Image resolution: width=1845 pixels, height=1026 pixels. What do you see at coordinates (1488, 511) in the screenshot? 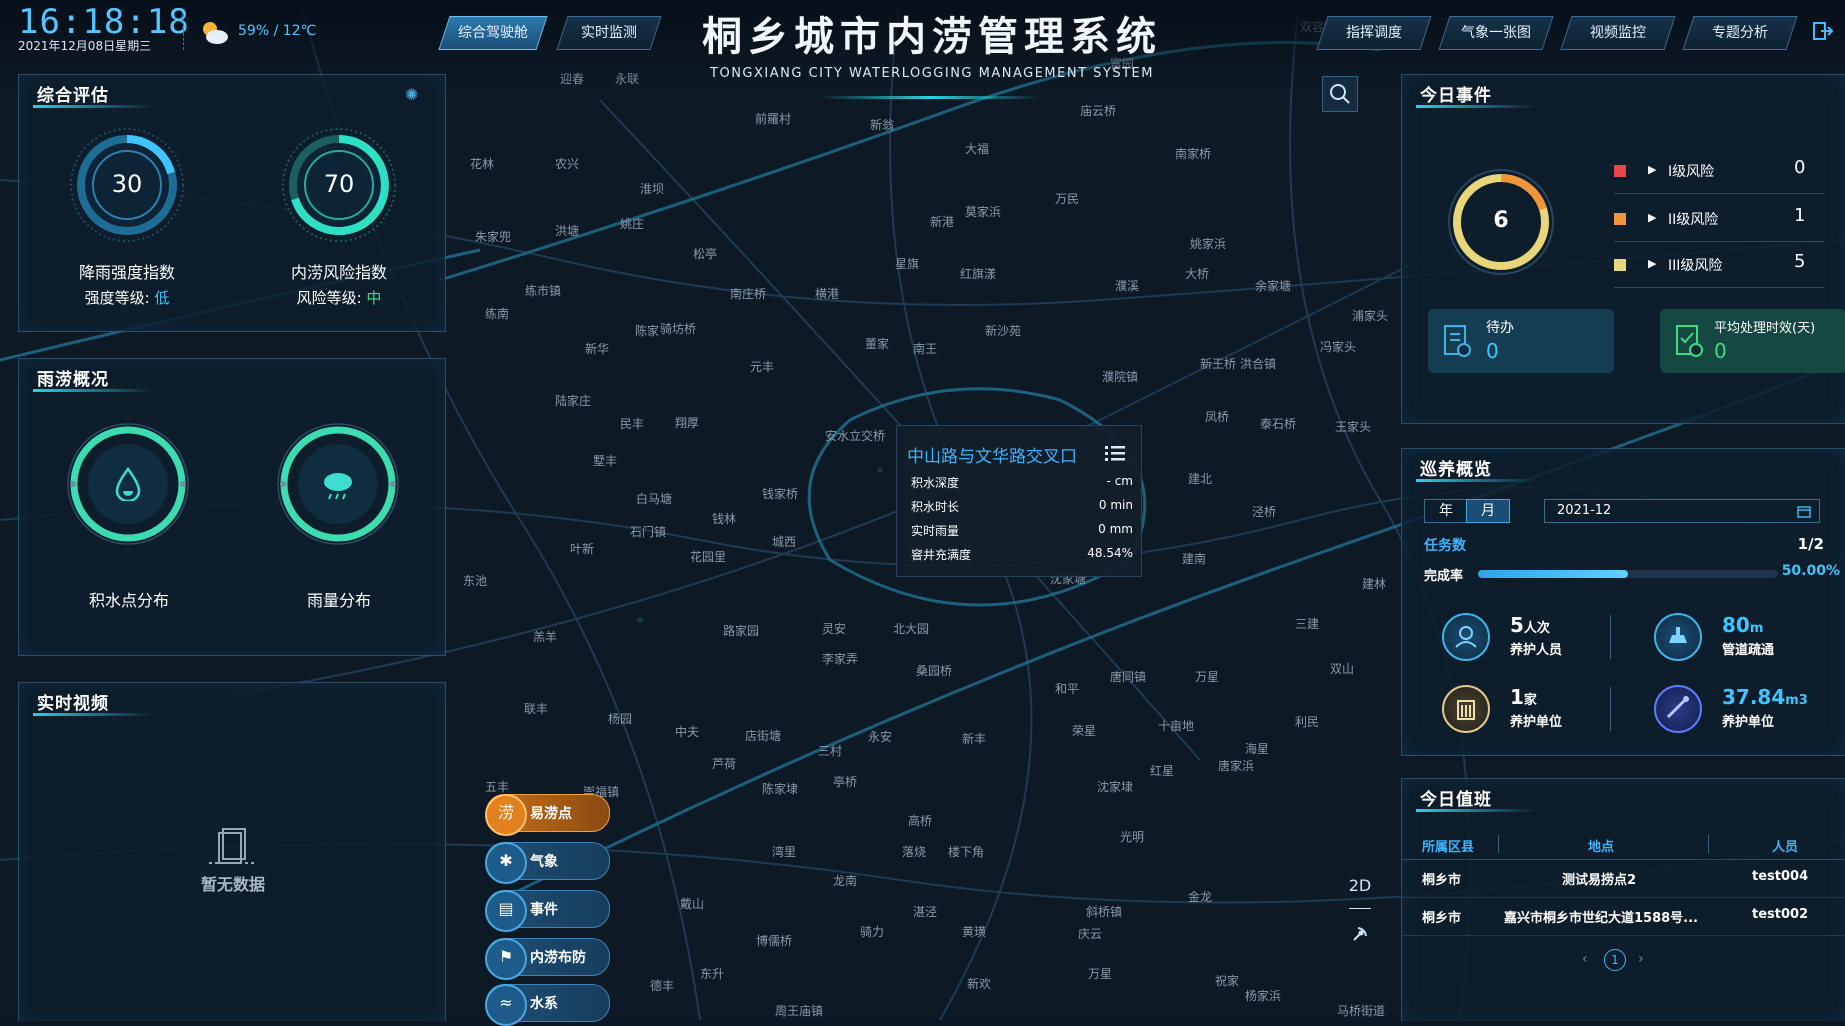
I see `tab-month: 月` at bounding box center [1488, 511].